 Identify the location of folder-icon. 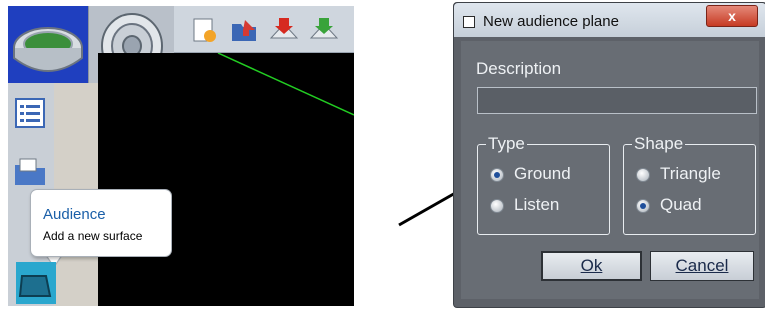
(30, 171).